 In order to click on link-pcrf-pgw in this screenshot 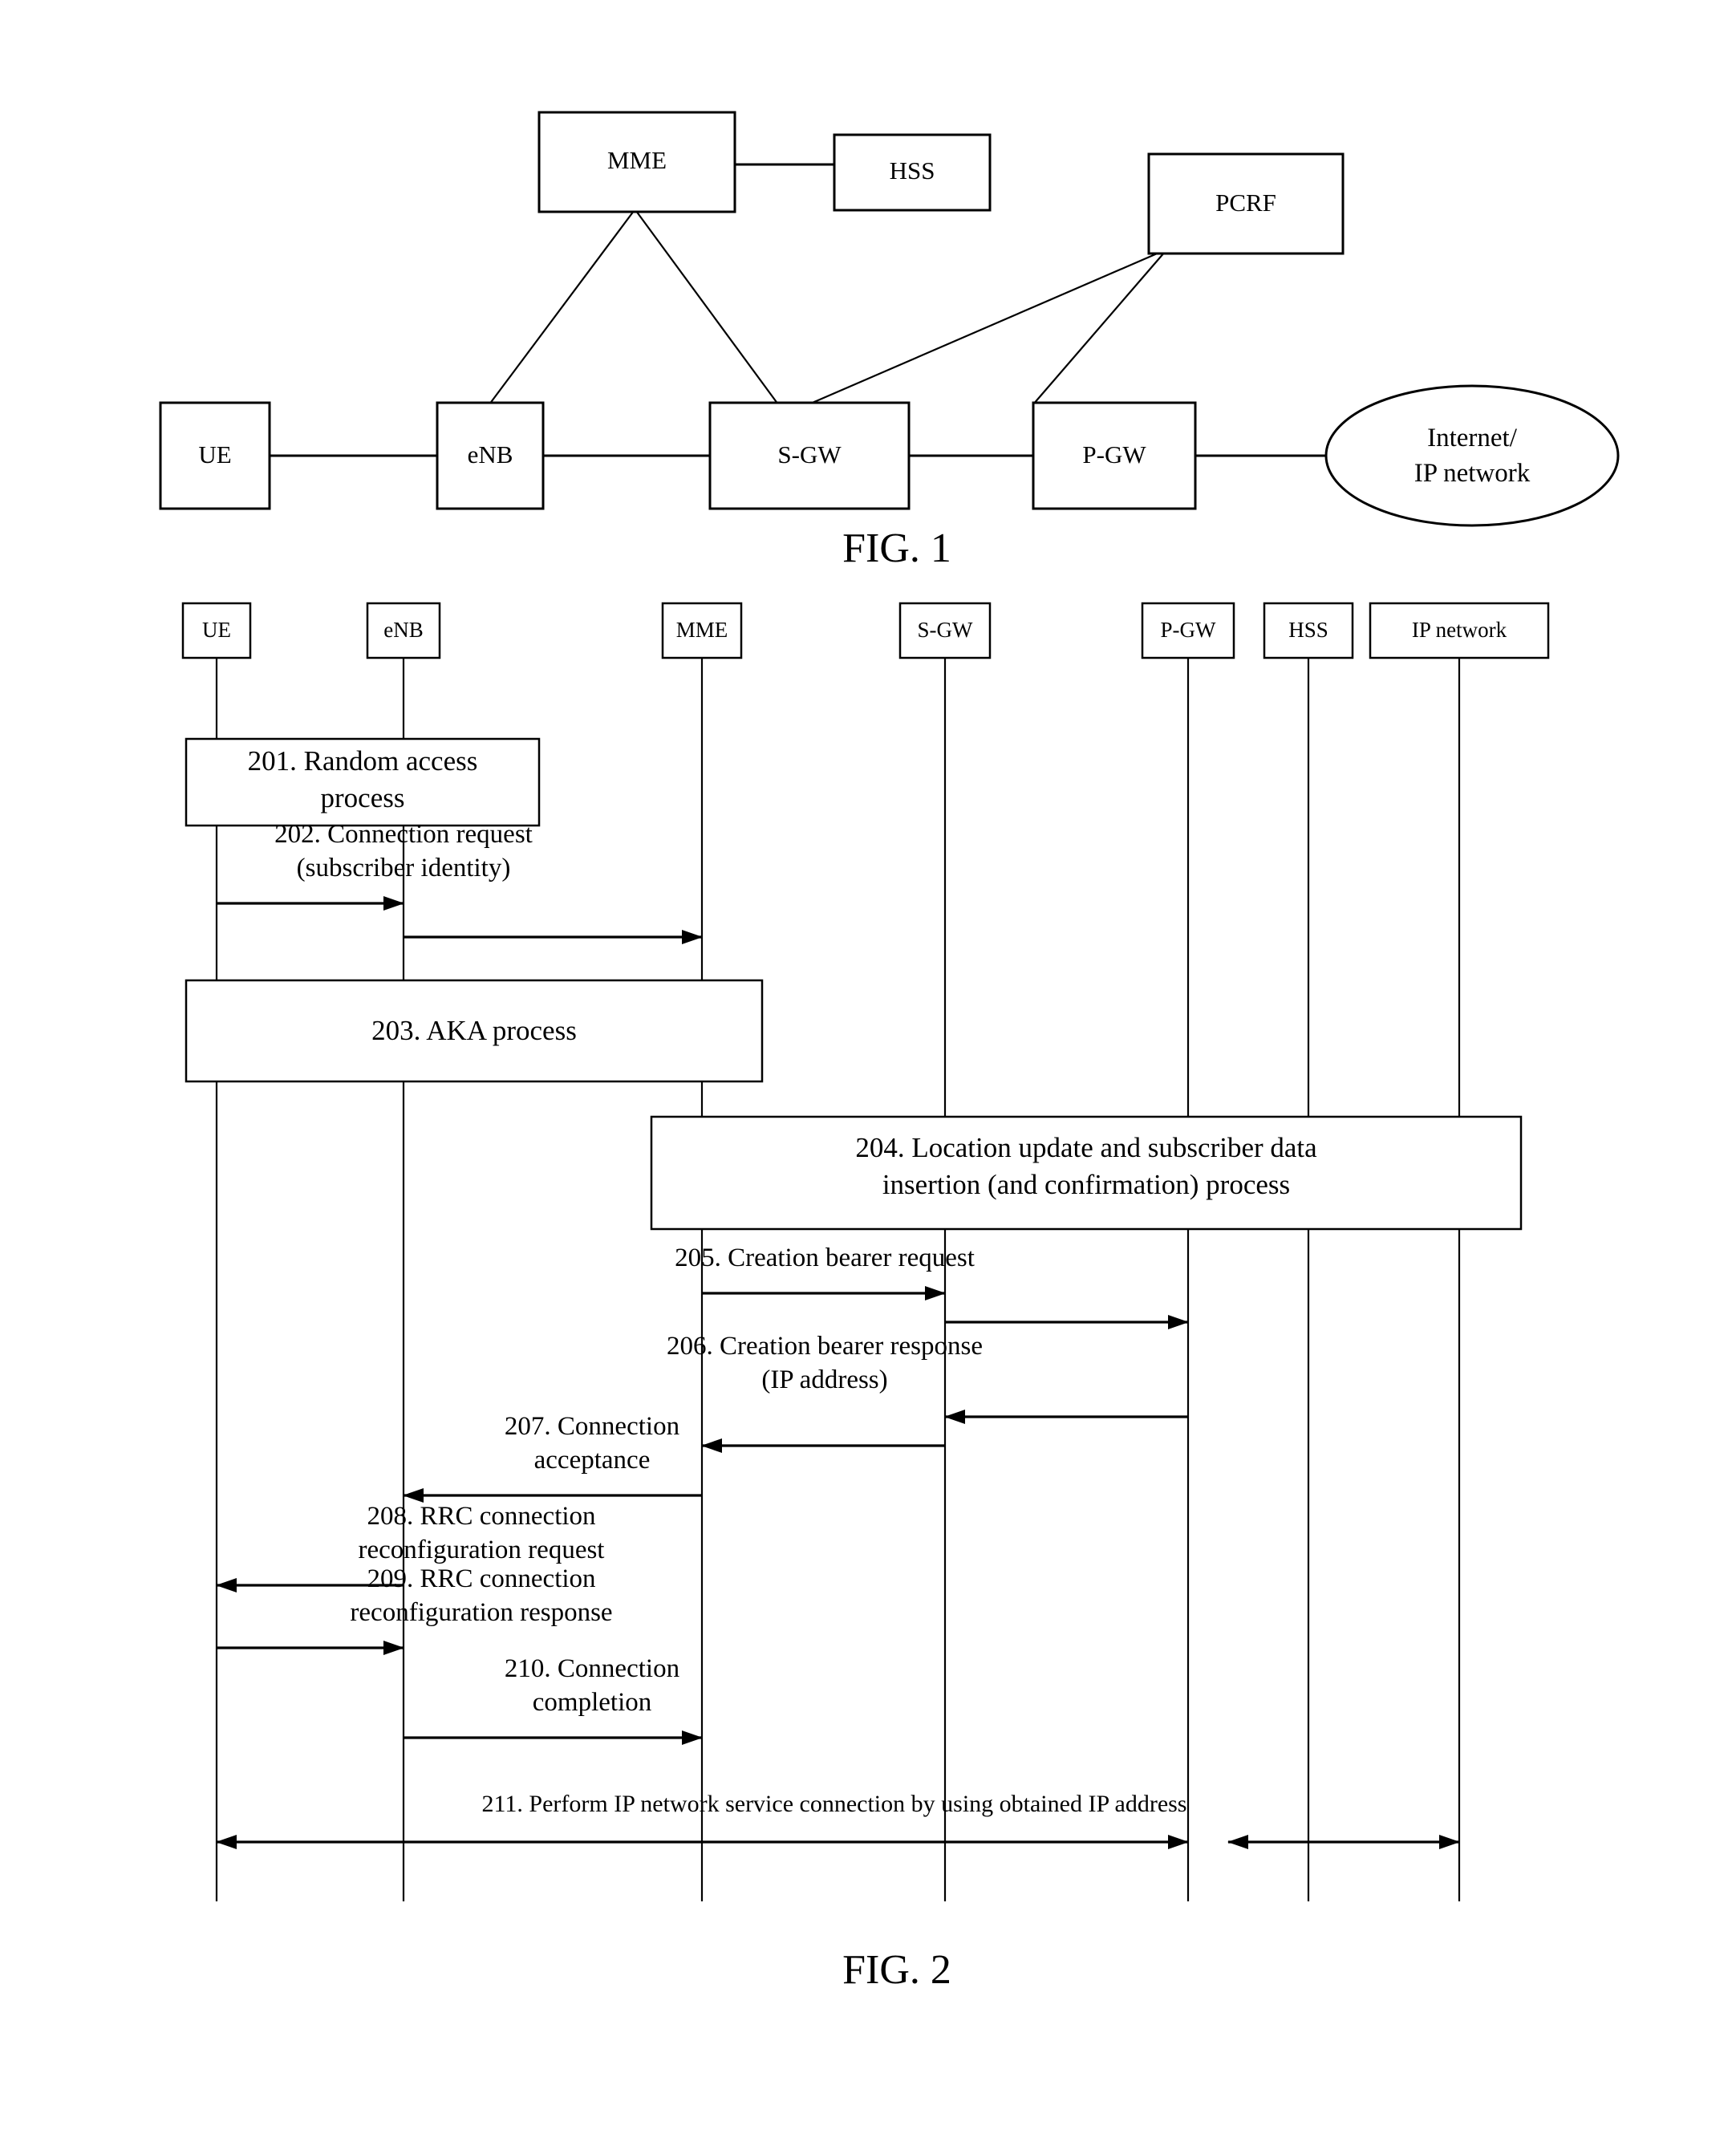, I will do `click(1099, 328)`.